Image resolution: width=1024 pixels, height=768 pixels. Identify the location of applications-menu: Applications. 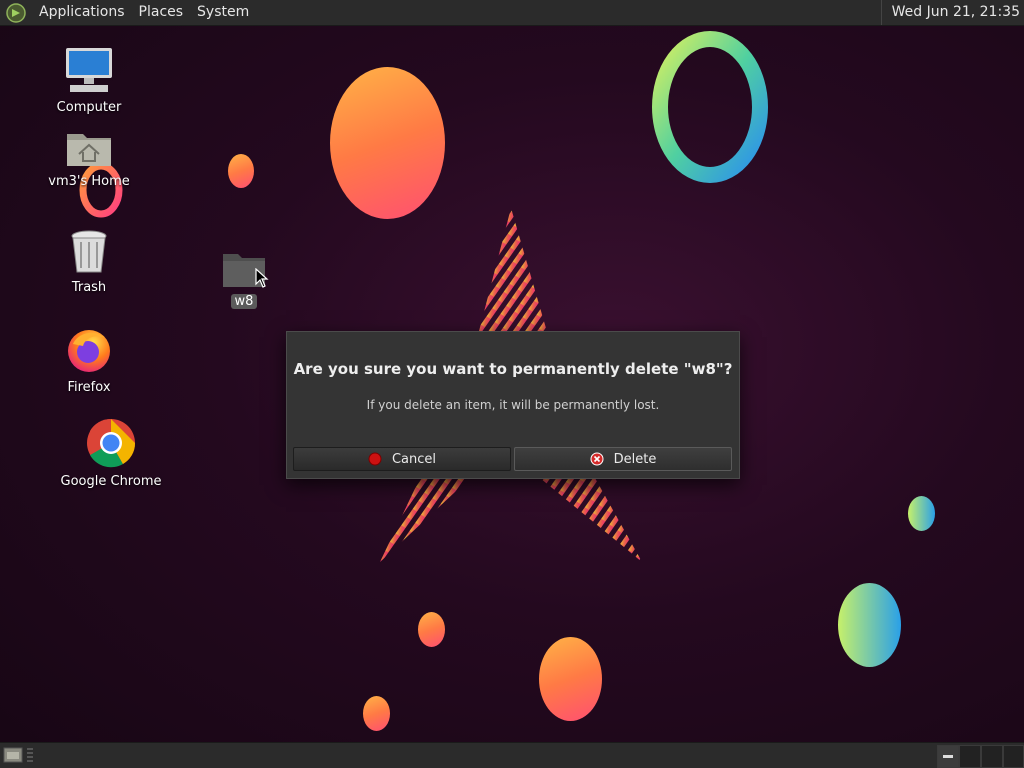
(82, 12).